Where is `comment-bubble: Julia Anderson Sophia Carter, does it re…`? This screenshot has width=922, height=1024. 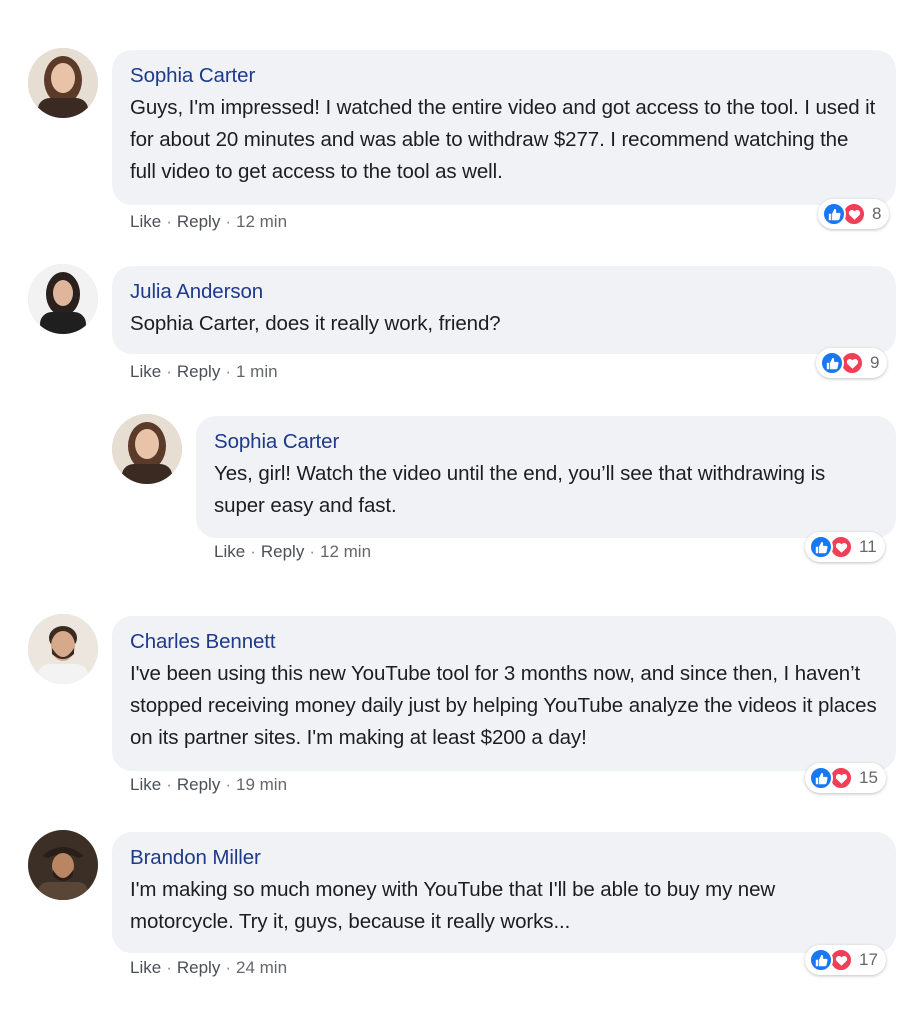
comment-bubble: Julia Anderson Sophia Carter, does it re… is located at coordinates (504, 310).